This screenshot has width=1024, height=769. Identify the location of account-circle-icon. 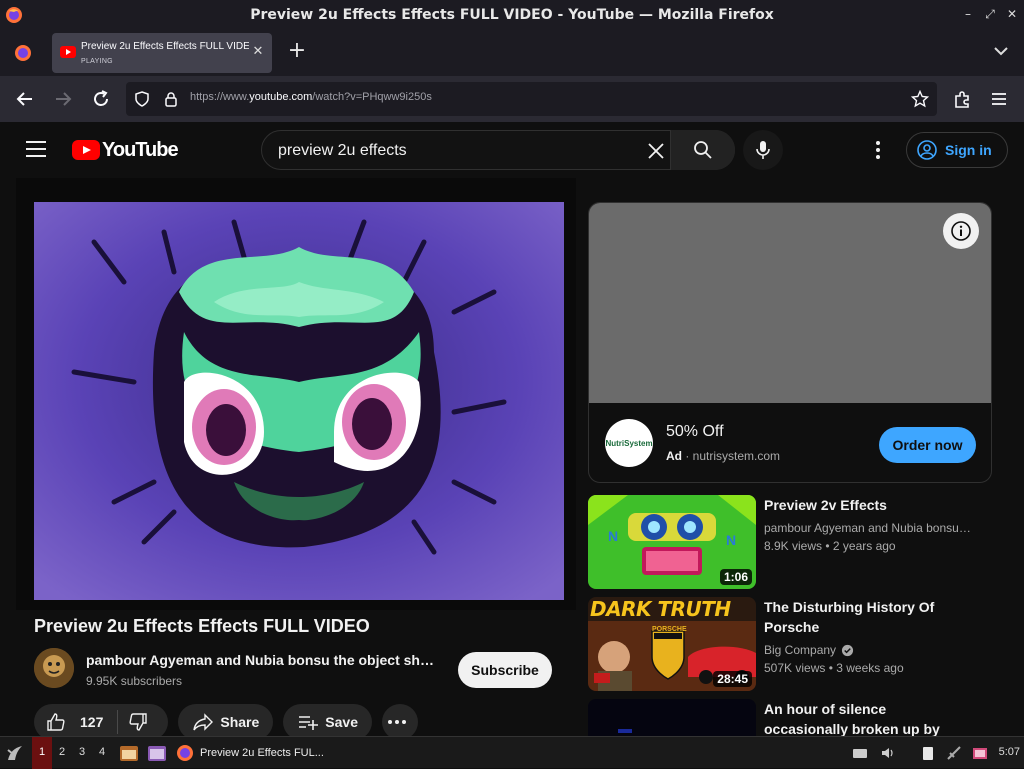
(927, 150).